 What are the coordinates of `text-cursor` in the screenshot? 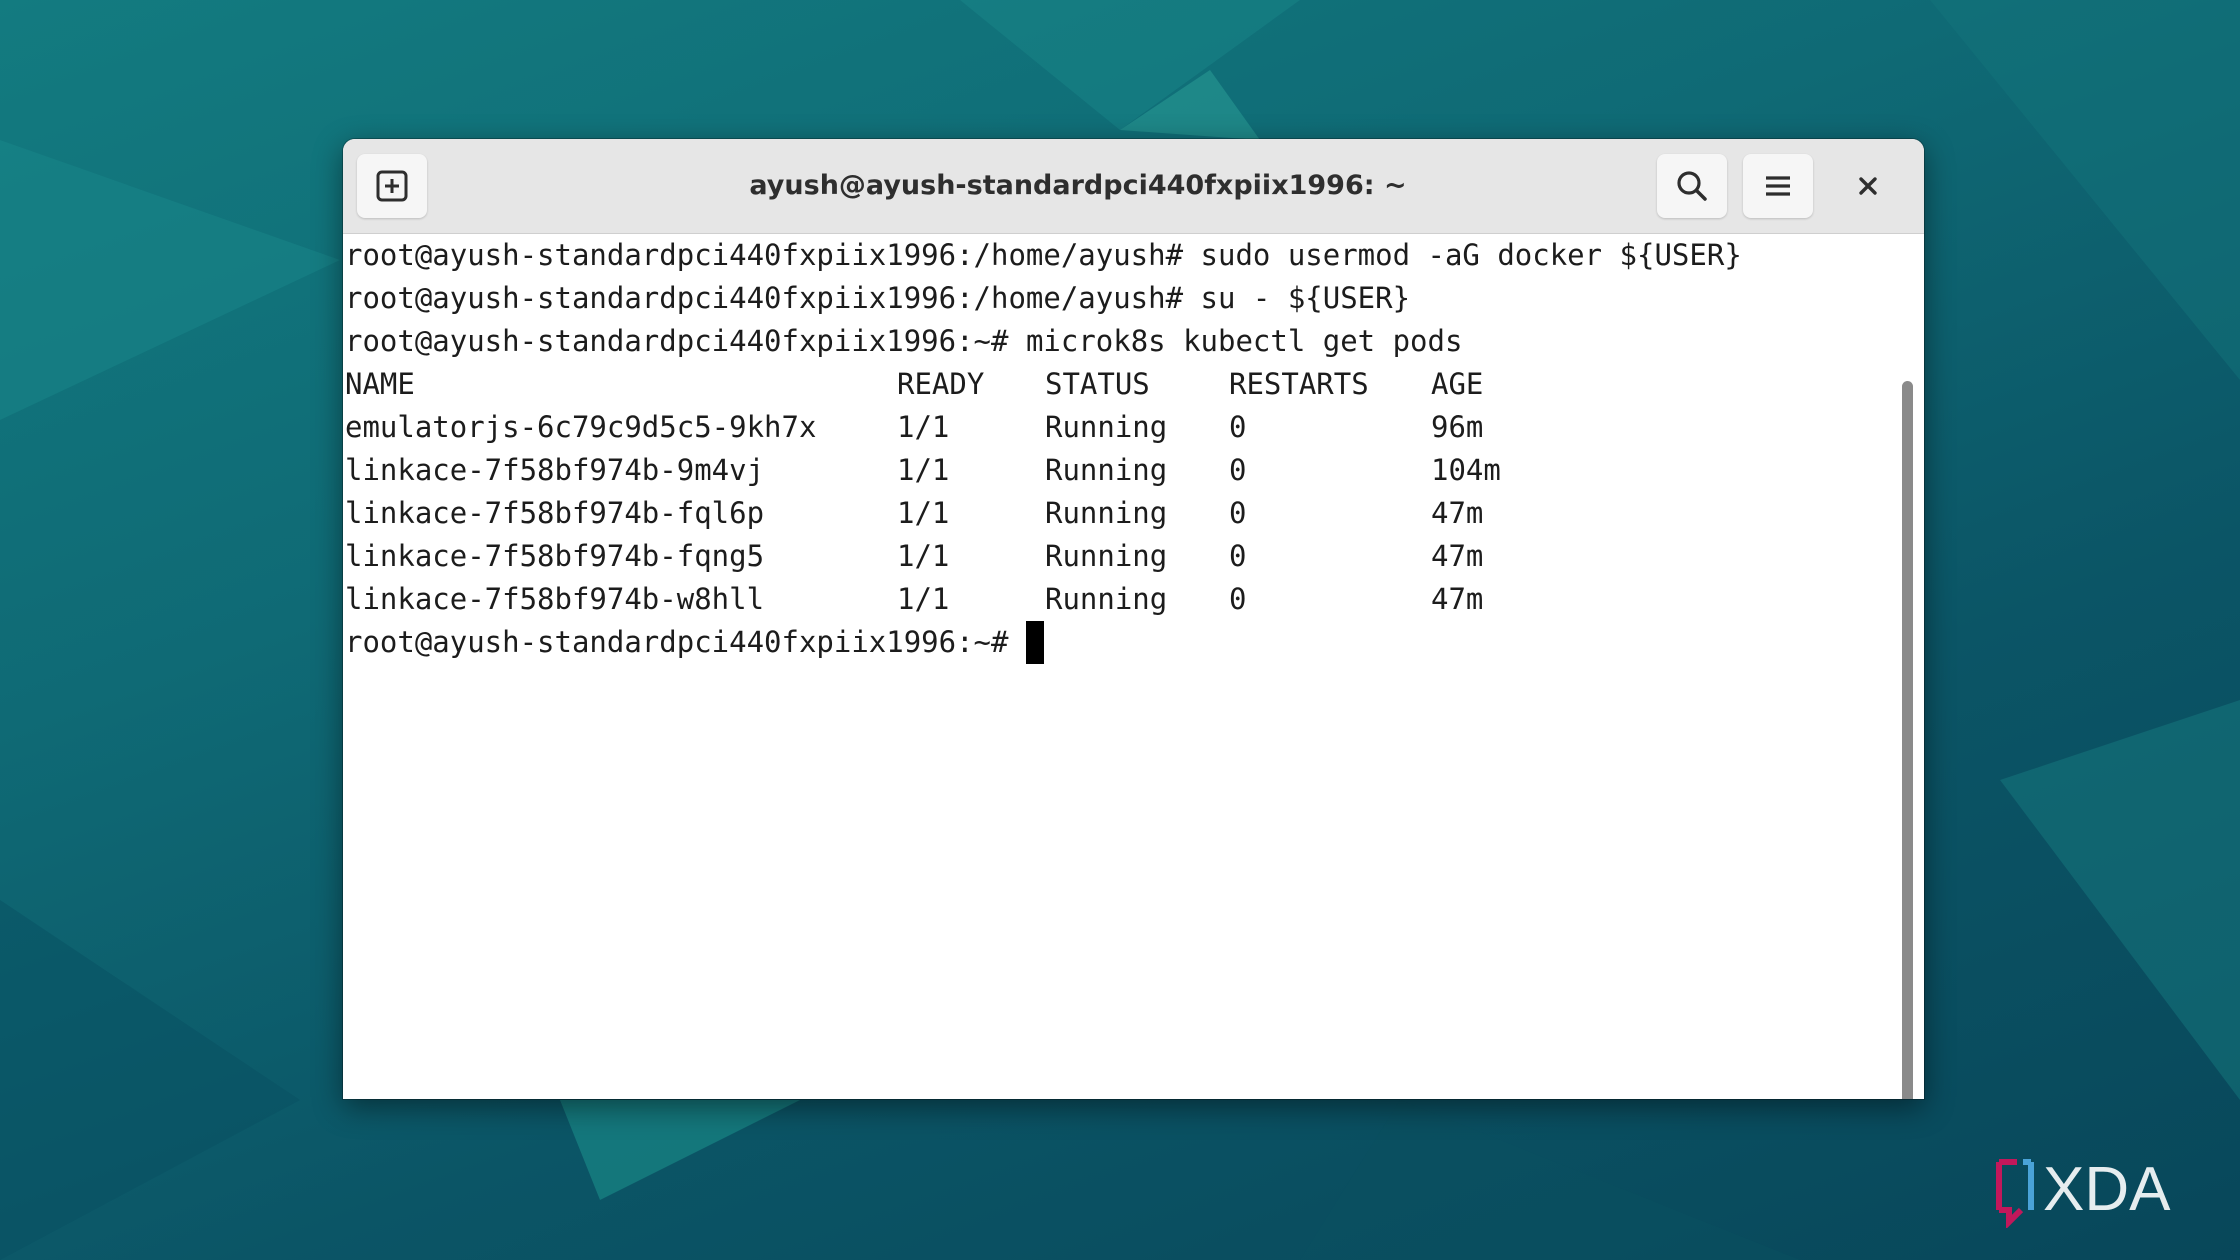 It's located at (1034, 642).